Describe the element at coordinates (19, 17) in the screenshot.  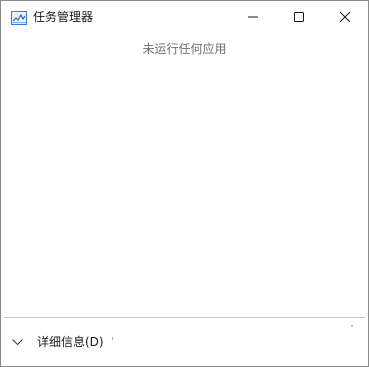
I see `task-manager-icon` at that location.